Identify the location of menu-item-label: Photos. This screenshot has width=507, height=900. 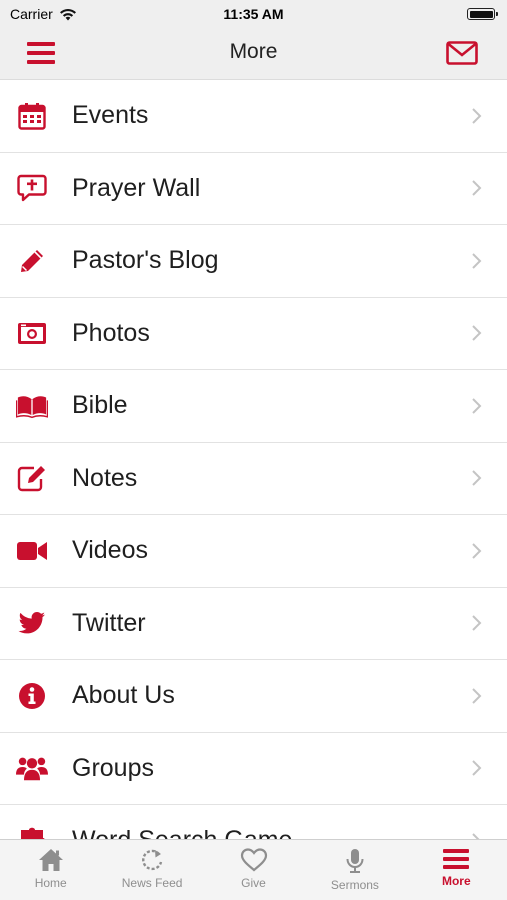
(111, 332).